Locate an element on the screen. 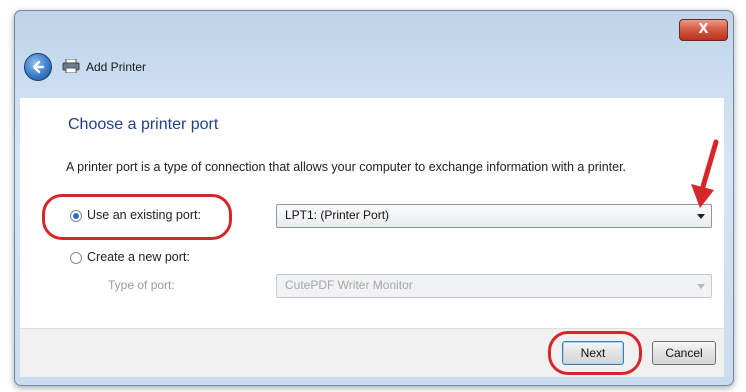 The width and height of the screenshot is (746, 392). window-title: Add Printer is located at coordinates (116, 67).